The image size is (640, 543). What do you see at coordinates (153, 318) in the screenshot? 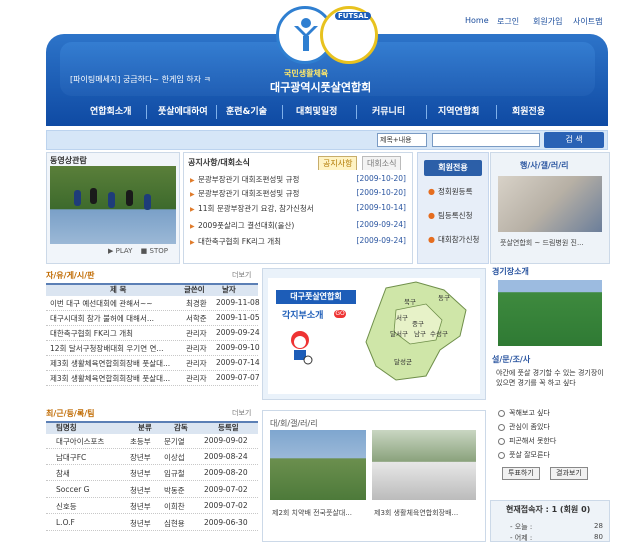
I see `free-board-row: 대구시대회 참가 불허에 대해서... 서학준 2009-11-05` at bounding box center [153, 318].